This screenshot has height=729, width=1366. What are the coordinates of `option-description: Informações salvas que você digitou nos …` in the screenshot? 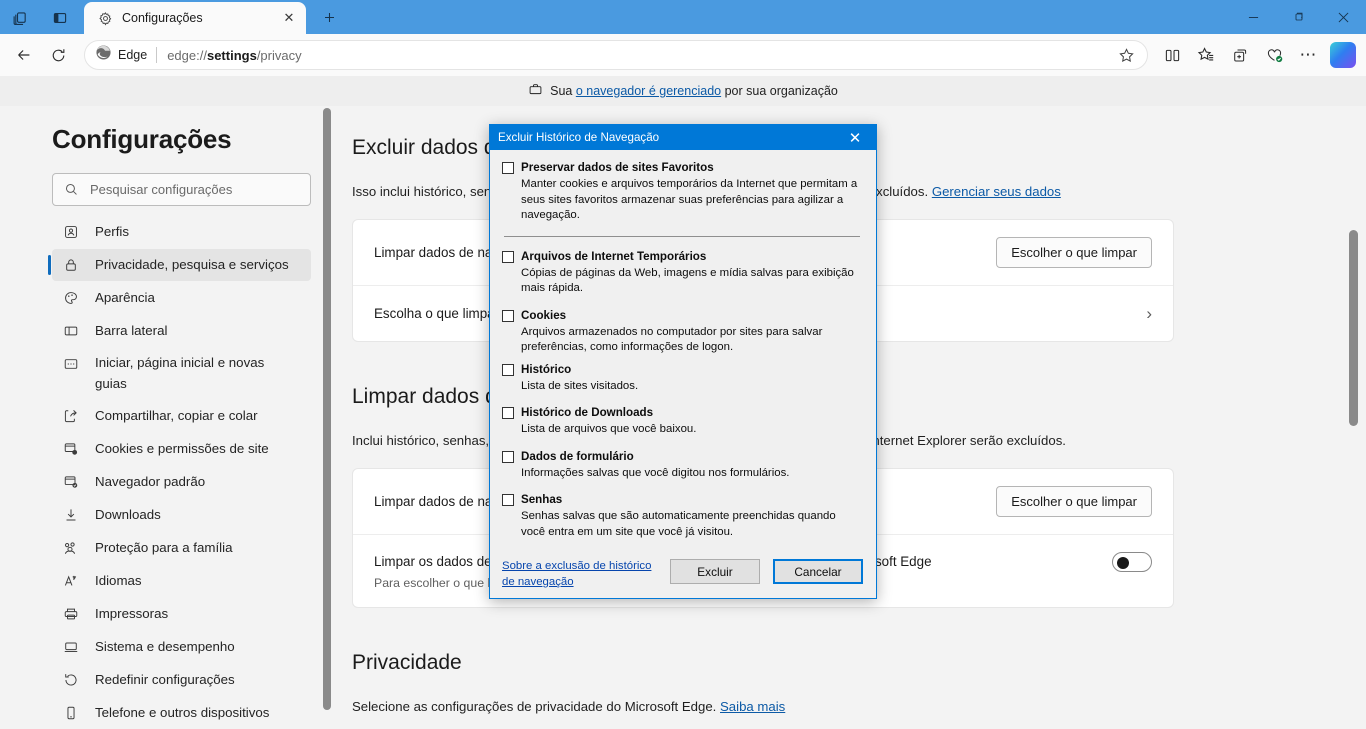 It's located at (655, 472).